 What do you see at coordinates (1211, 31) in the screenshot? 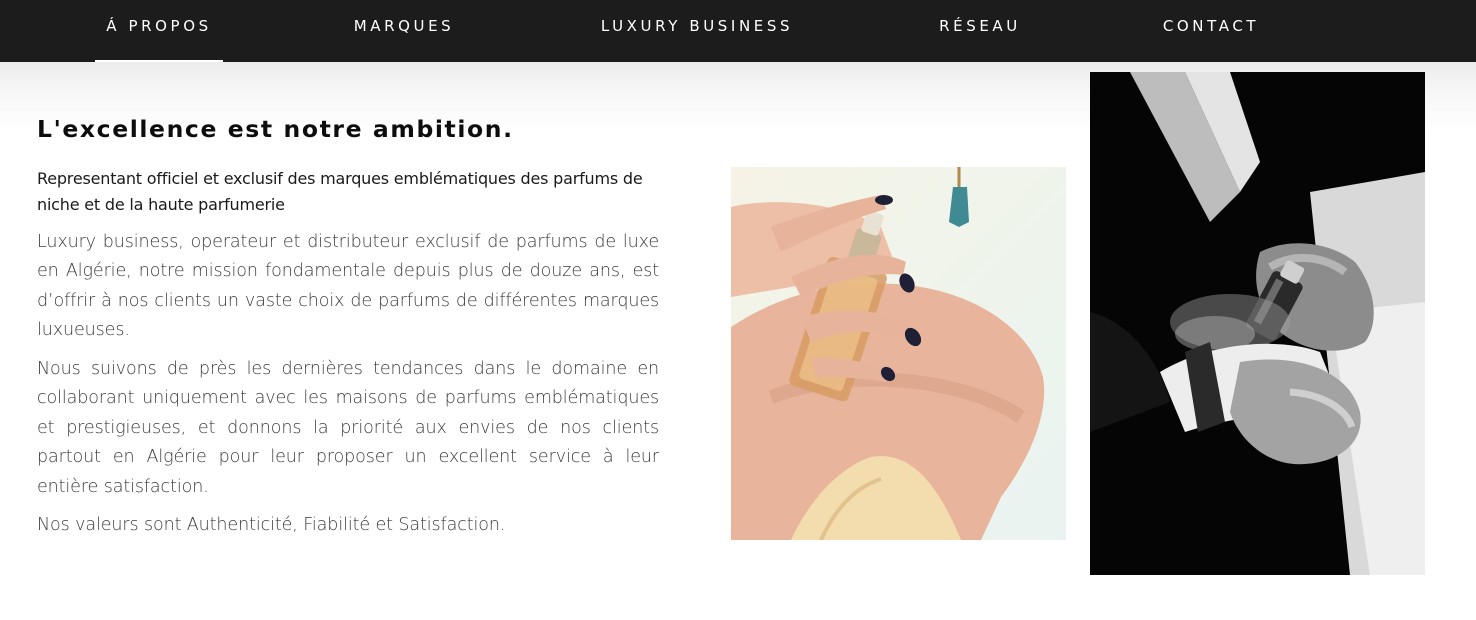
I see `nav-item-contact: CONTACT` at bounding box center [1211, 31].